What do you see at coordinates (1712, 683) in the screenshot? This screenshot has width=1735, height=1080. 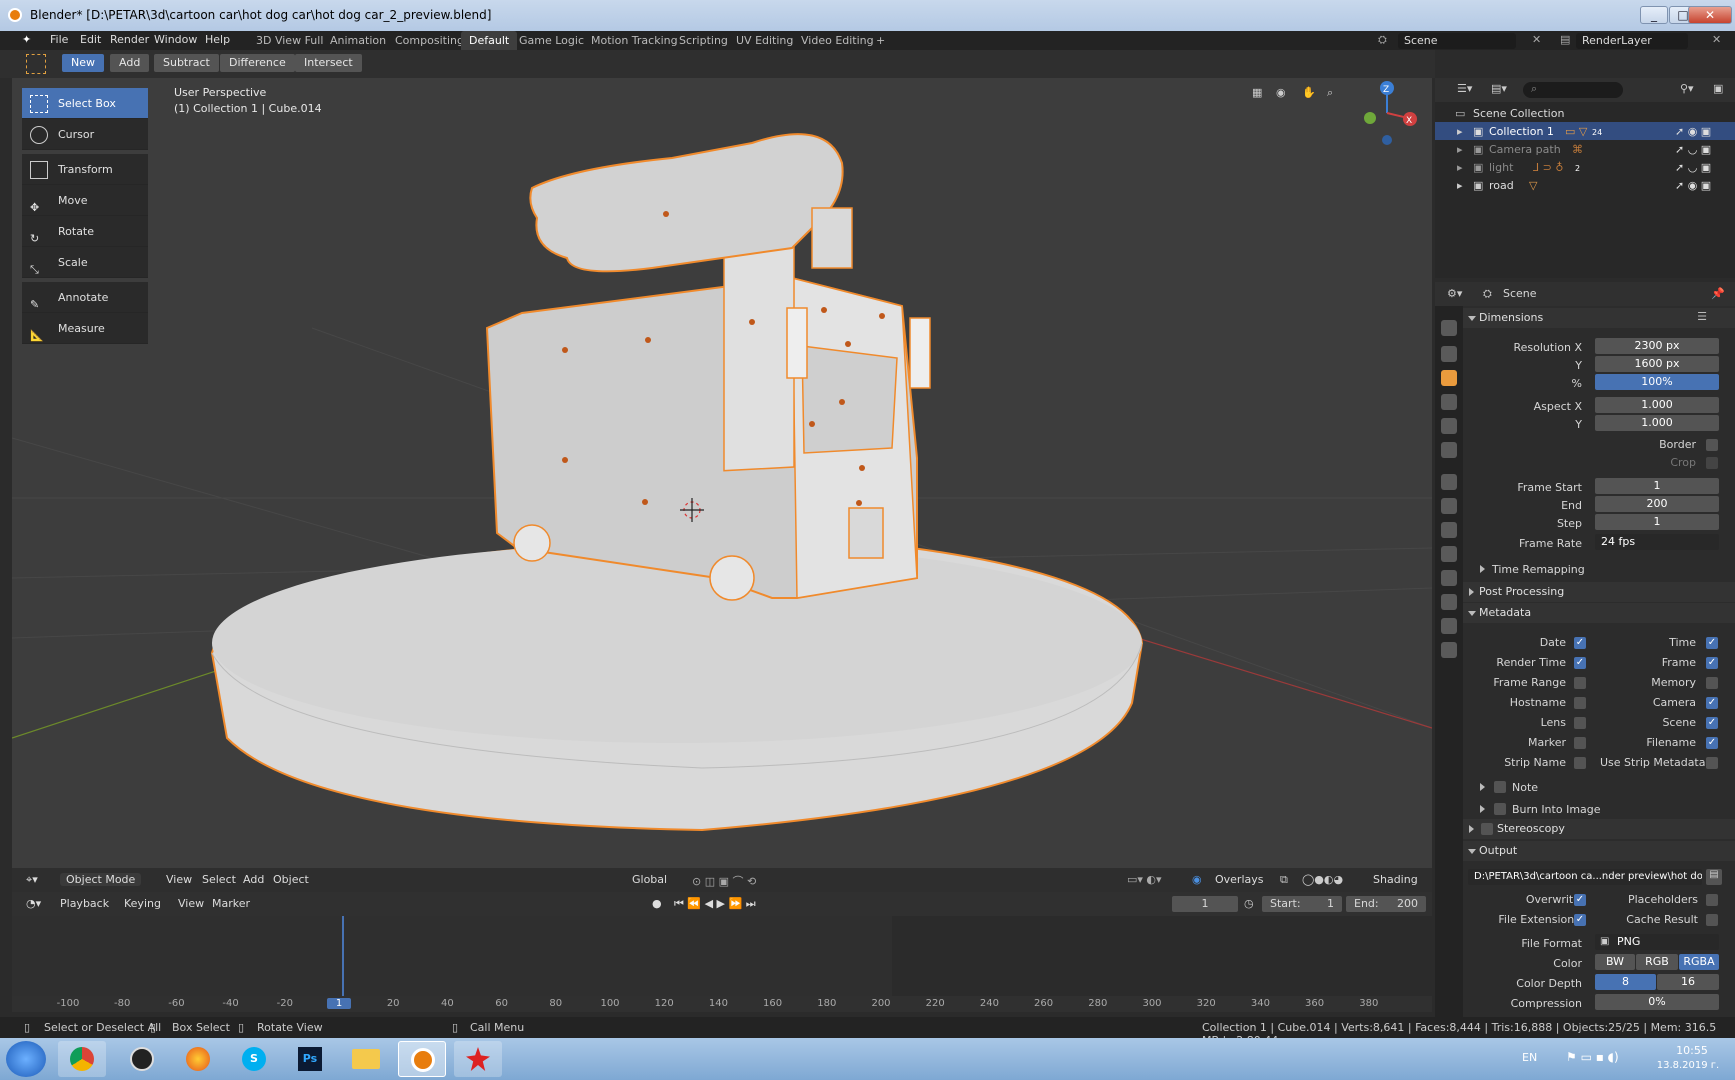 I see `metadata-right-checkbox` at bounding box center [1712, 683].